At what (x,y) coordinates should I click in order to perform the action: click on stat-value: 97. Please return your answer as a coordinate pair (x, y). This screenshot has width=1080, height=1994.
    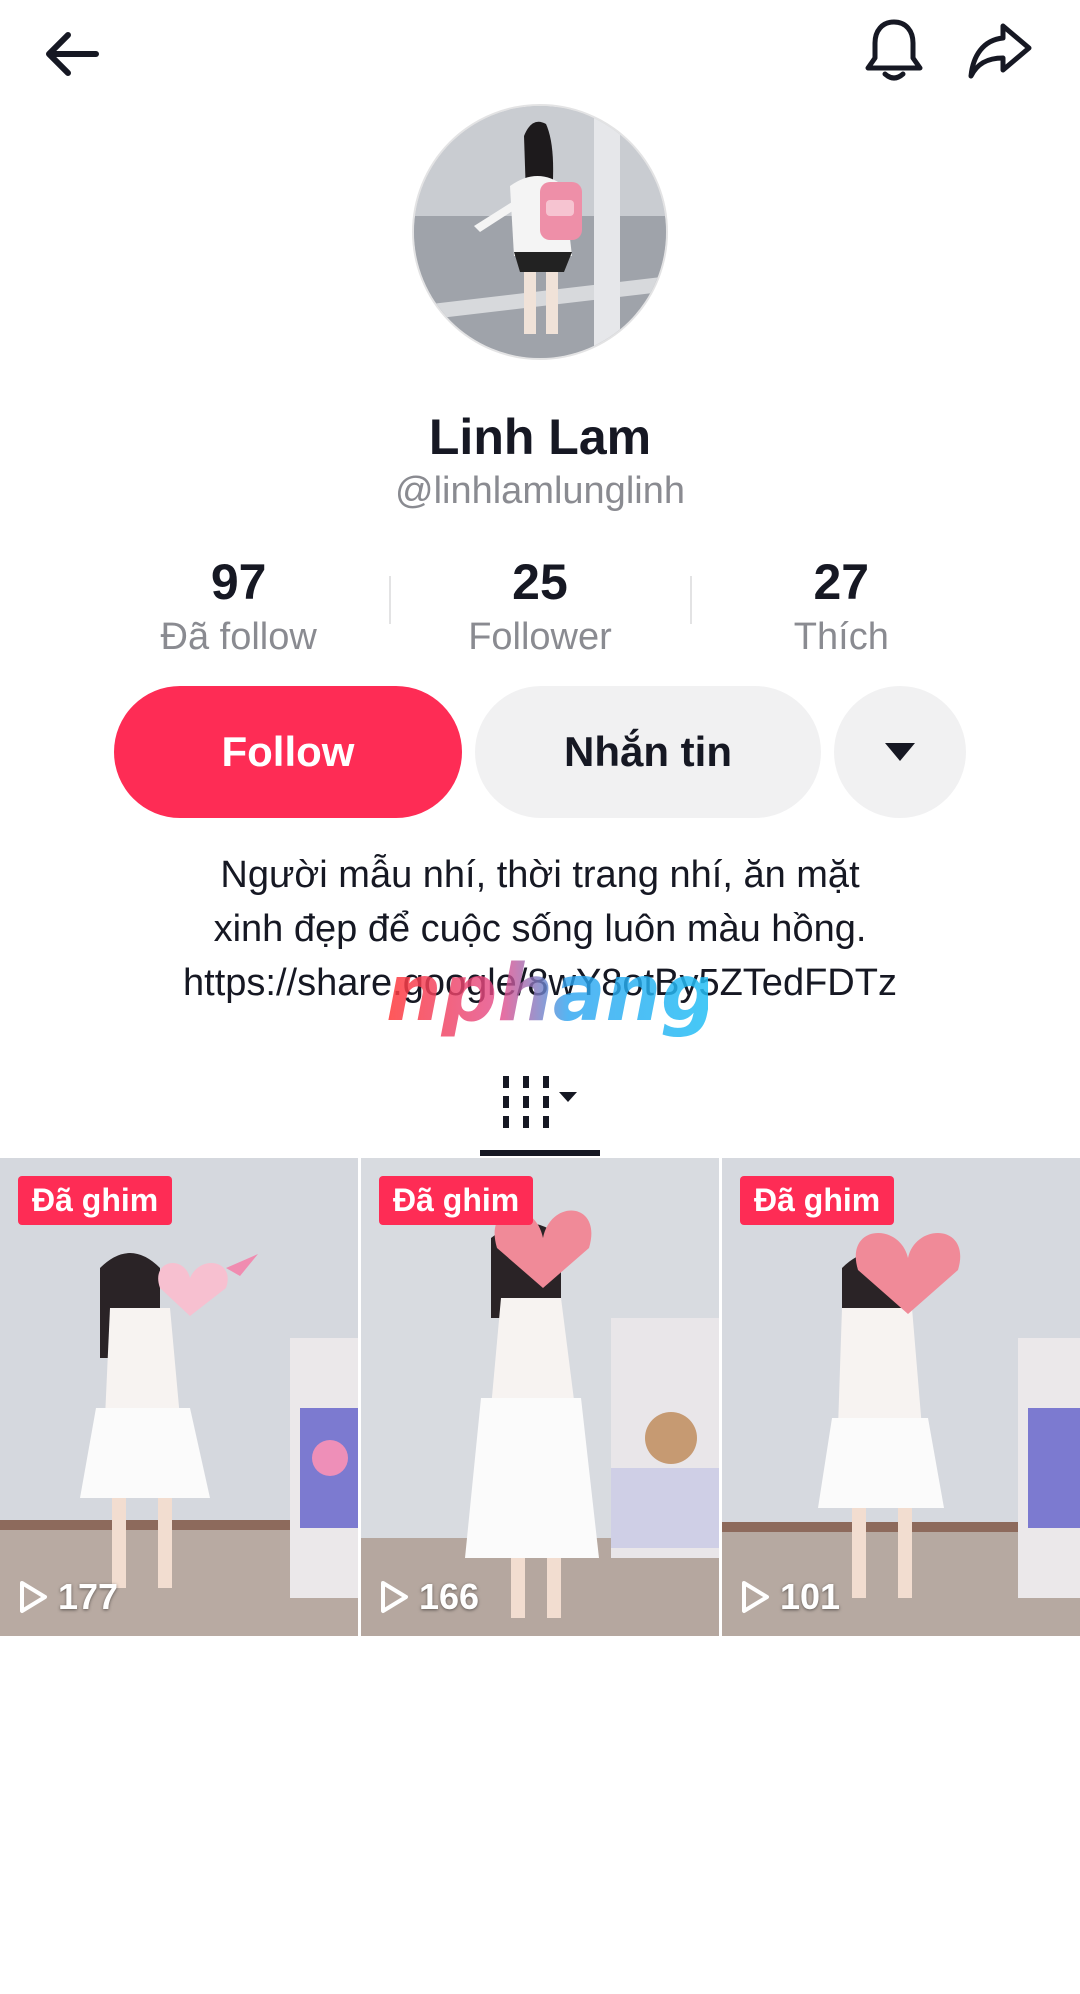
    Looking at the image, I should click on (238, 582).